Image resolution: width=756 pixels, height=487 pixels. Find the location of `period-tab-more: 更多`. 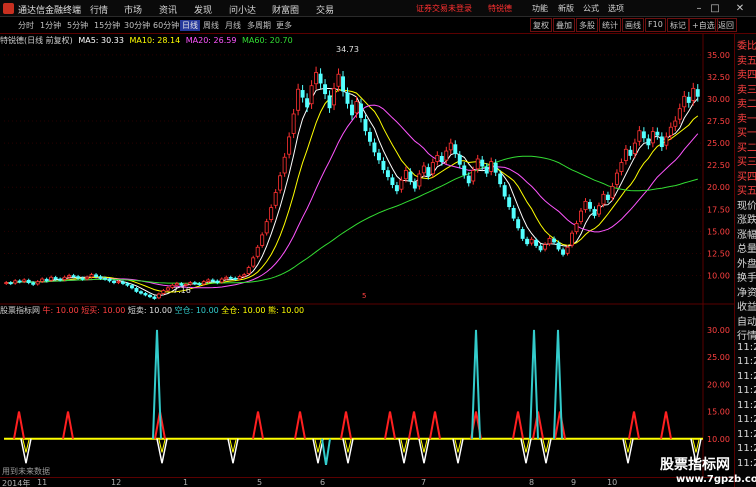

period-tab-more: 更多 is located at coordinates (284, 25).